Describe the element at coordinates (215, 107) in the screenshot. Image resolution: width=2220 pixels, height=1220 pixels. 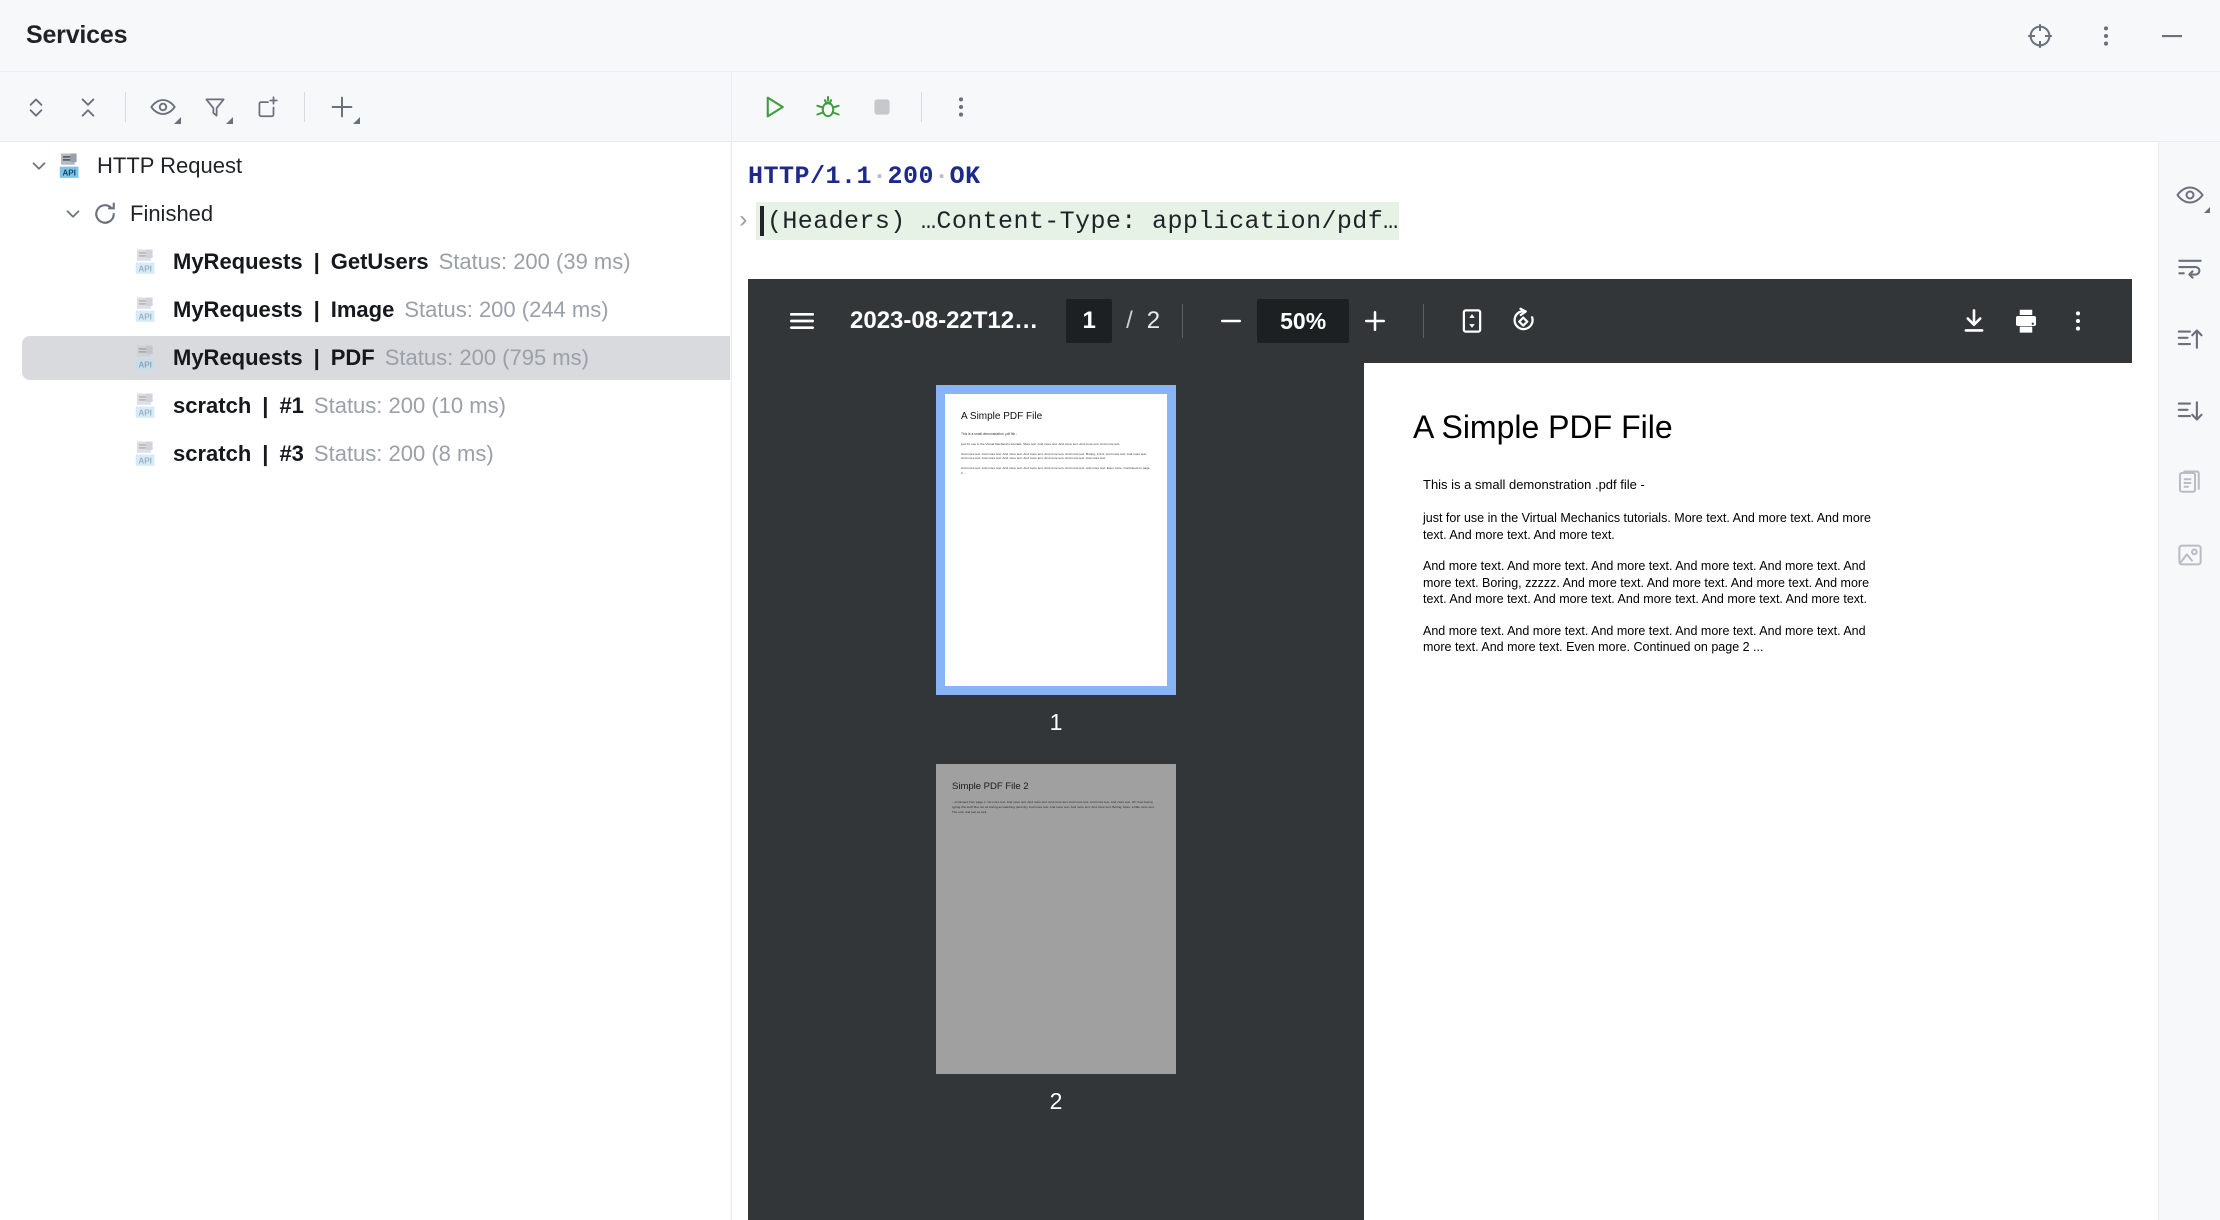
I see `filter-icon` at that location.